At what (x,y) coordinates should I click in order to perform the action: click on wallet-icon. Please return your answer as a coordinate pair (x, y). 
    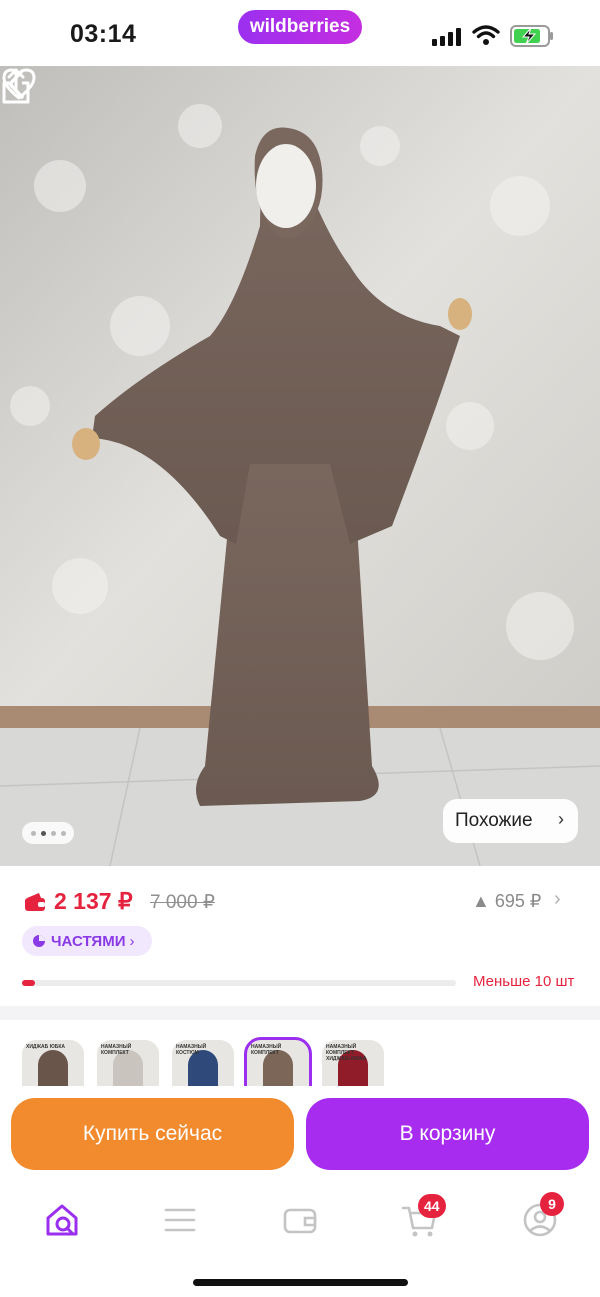
    Looking at the image, I should click on (35, 902).